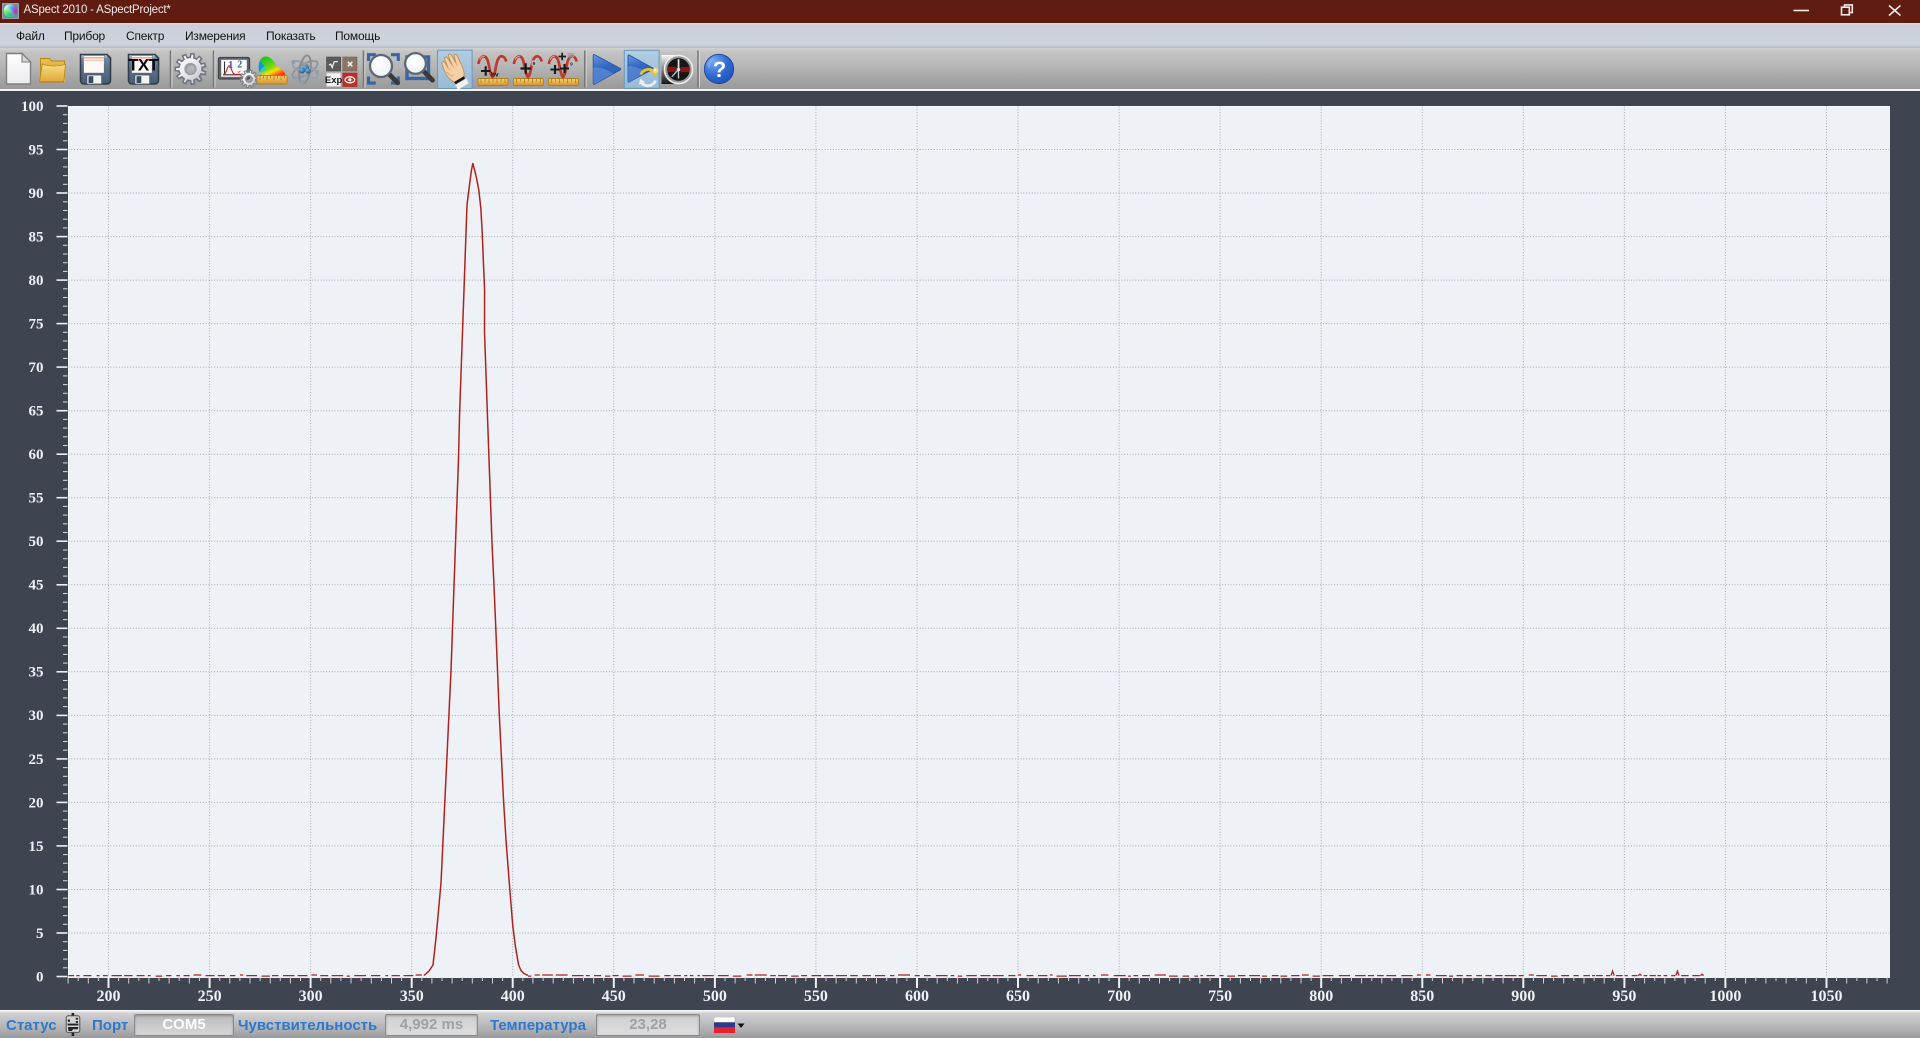  I want to click on svg-text: Exp, so click(334, 80).